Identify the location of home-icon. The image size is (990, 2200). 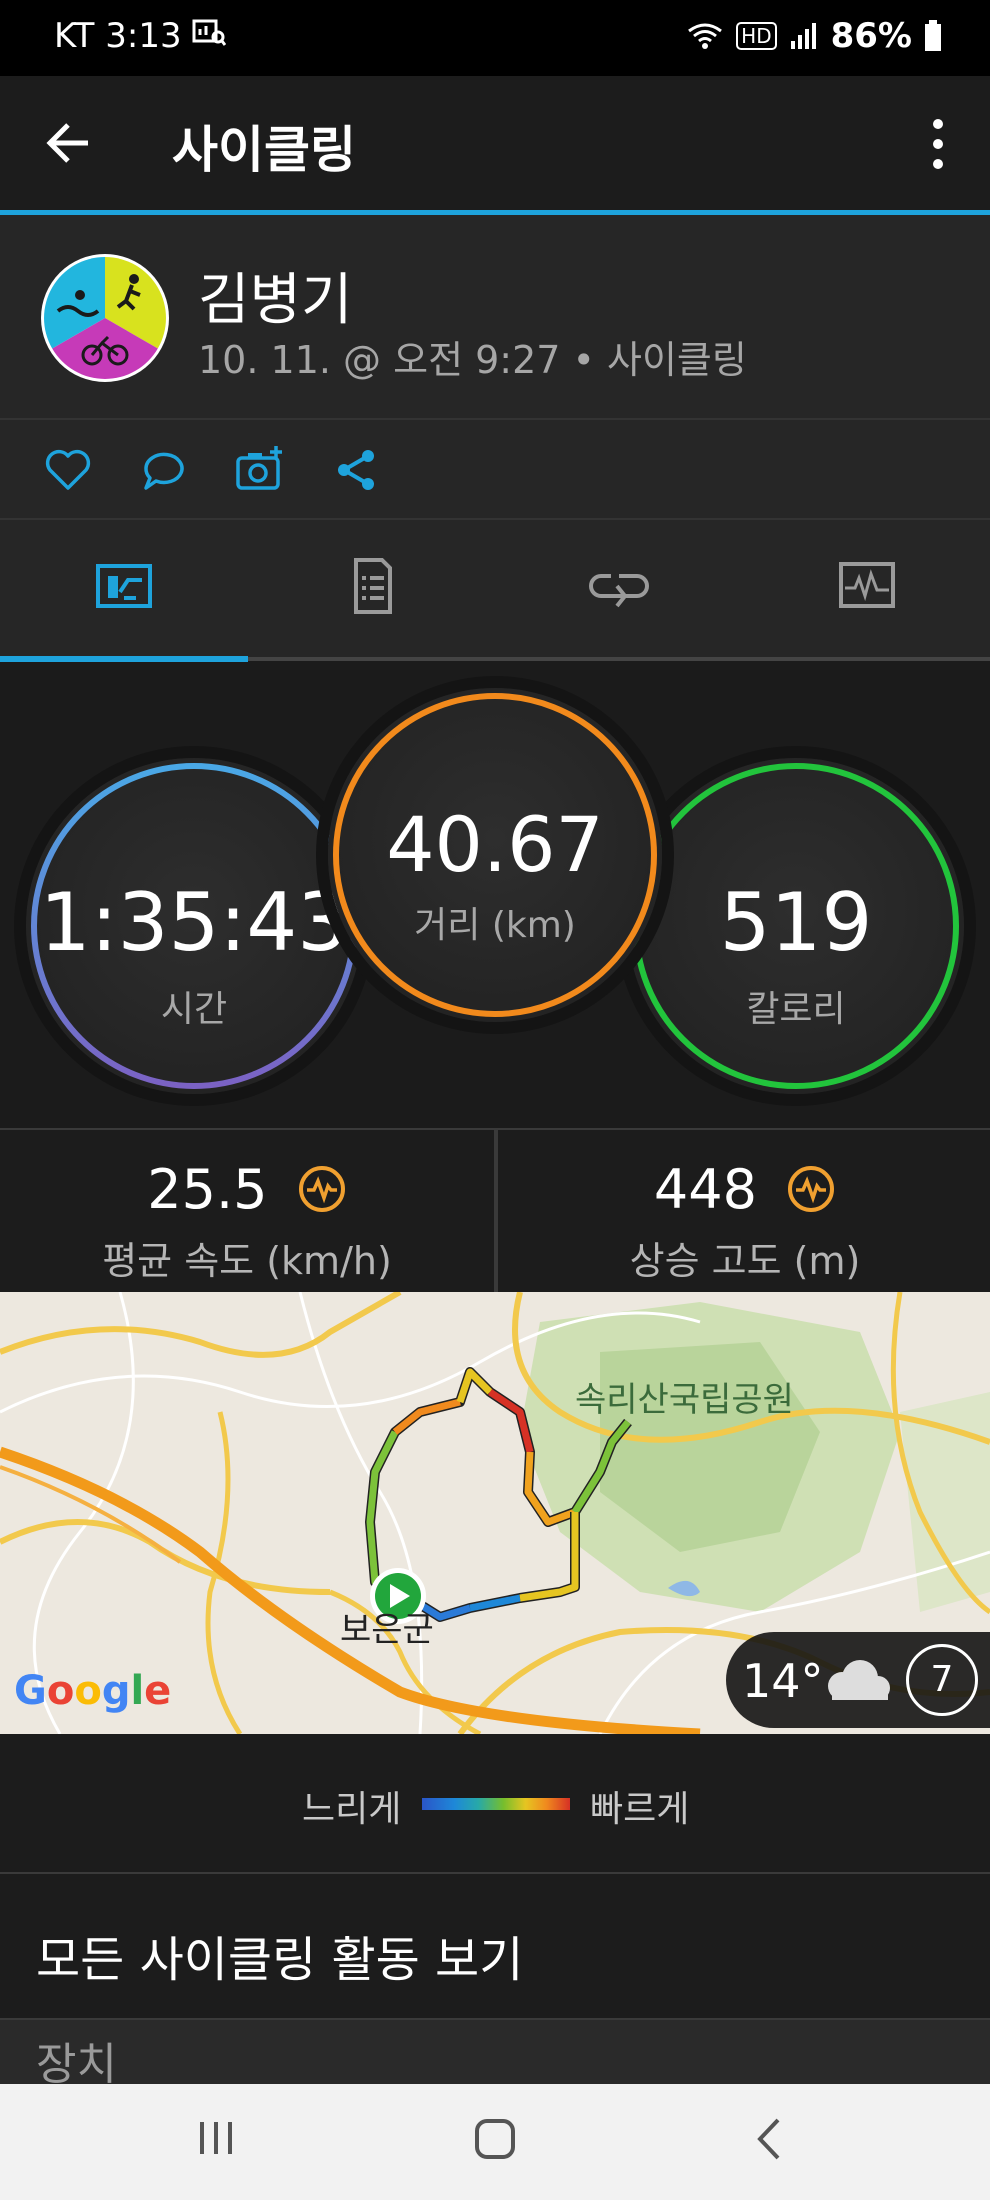
(495, 2139).